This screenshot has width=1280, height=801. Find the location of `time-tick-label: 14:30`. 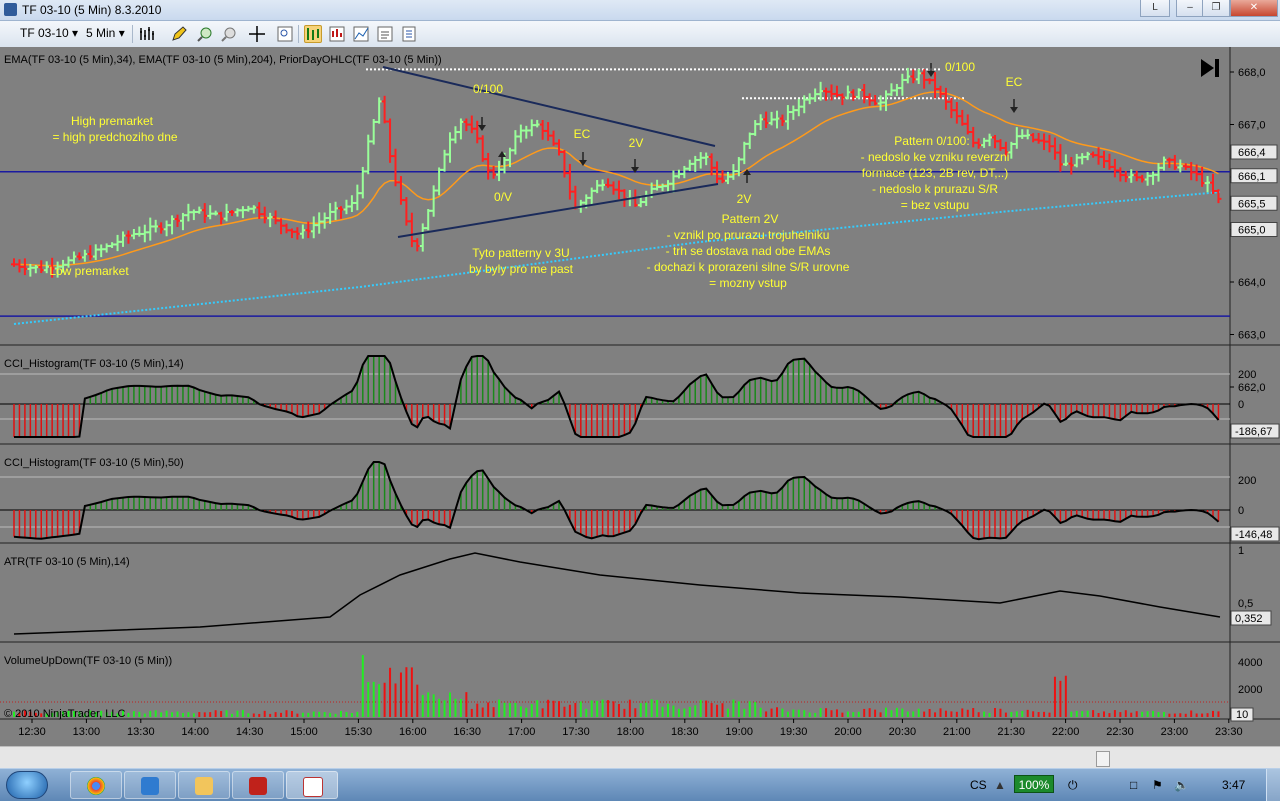

time-tick-label: 14:30 is located at coordinates (250, 732).